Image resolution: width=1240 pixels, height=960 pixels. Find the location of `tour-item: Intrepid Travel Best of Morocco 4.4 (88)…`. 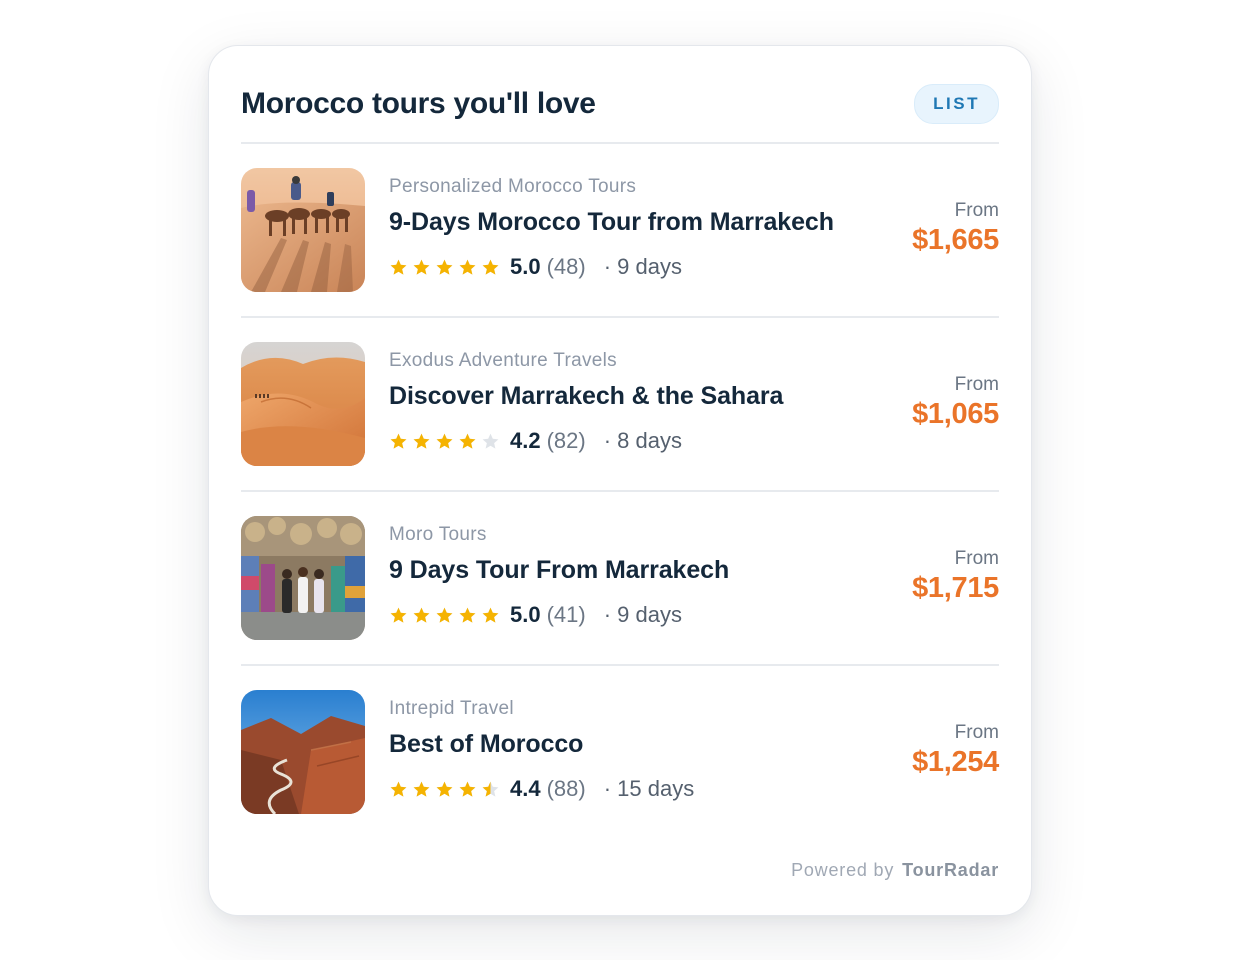

tour-item: Intrepid Travel Best of Morocco 4.4 (88)… is located at coordinates (620, 753).